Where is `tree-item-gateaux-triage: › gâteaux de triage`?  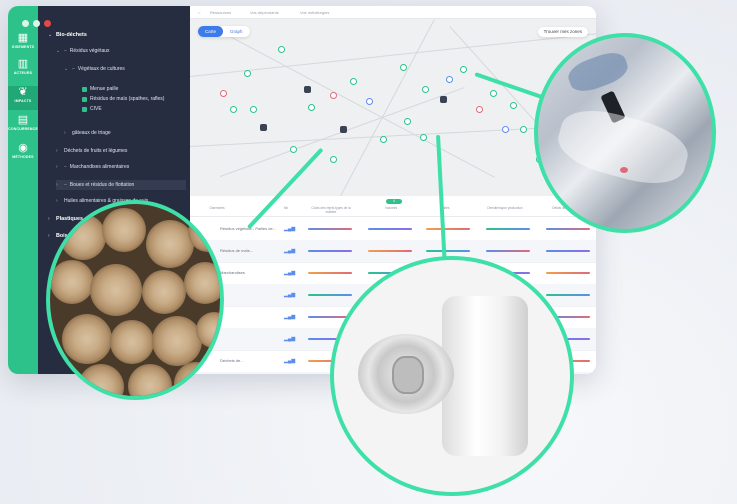
tree-item-gateaux-triage: › gâteaux de triage is located at coordinates (87, 133).